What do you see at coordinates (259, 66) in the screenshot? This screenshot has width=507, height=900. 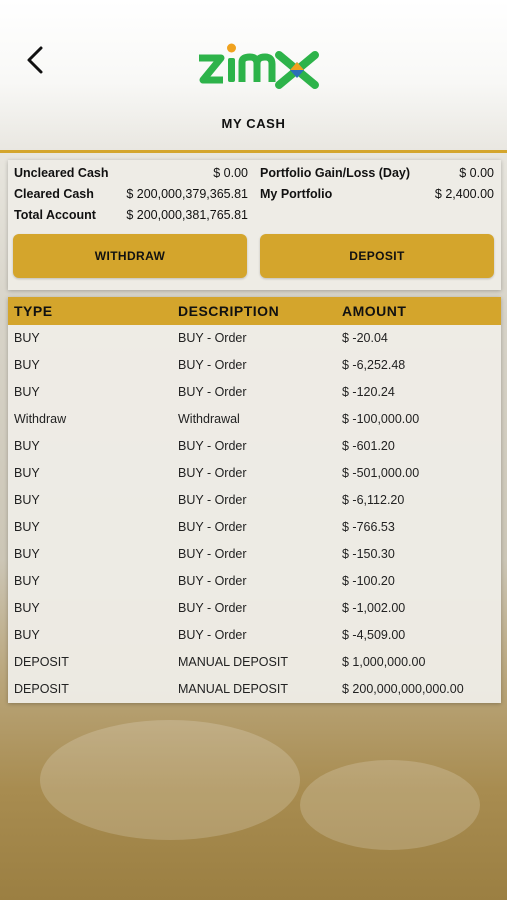 I see `zimx-logo` at bounding box center [259, 66].